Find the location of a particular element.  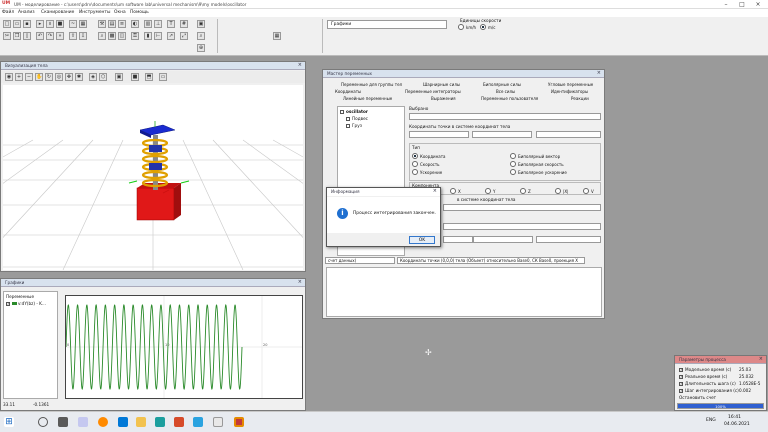

coord-z-field is located at coordinates (568, 134).